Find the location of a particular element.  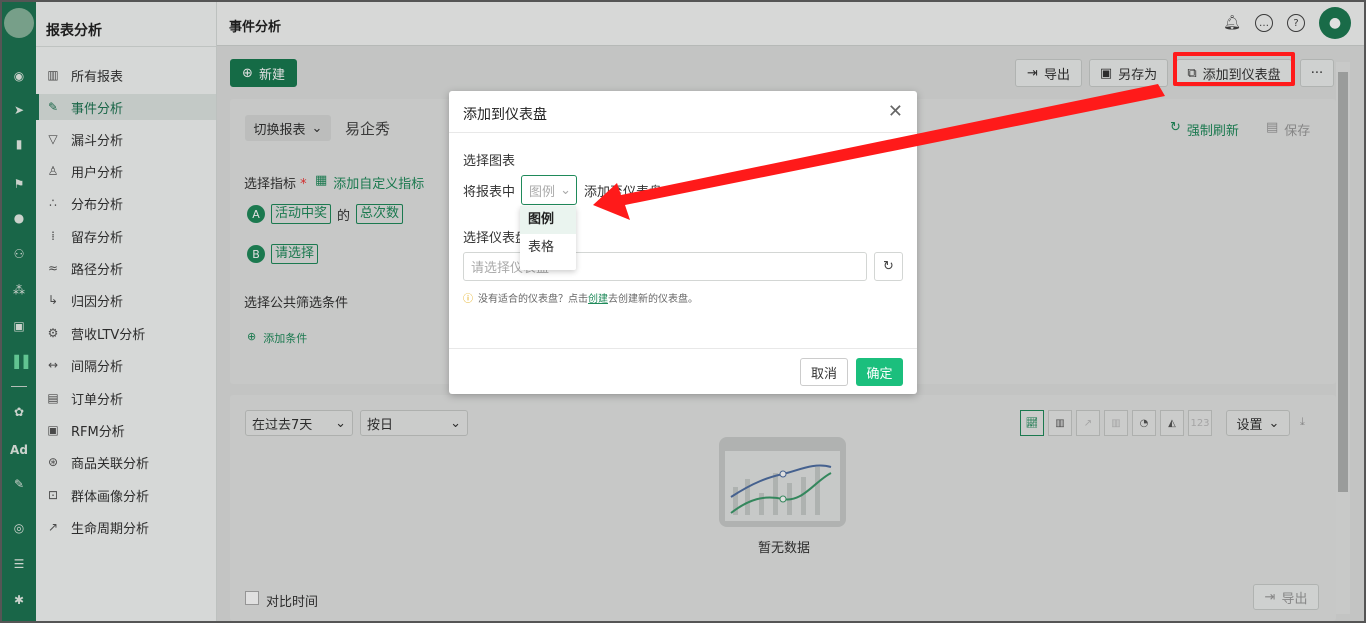

red-arrow-icon is located at coordinates (879, 152).